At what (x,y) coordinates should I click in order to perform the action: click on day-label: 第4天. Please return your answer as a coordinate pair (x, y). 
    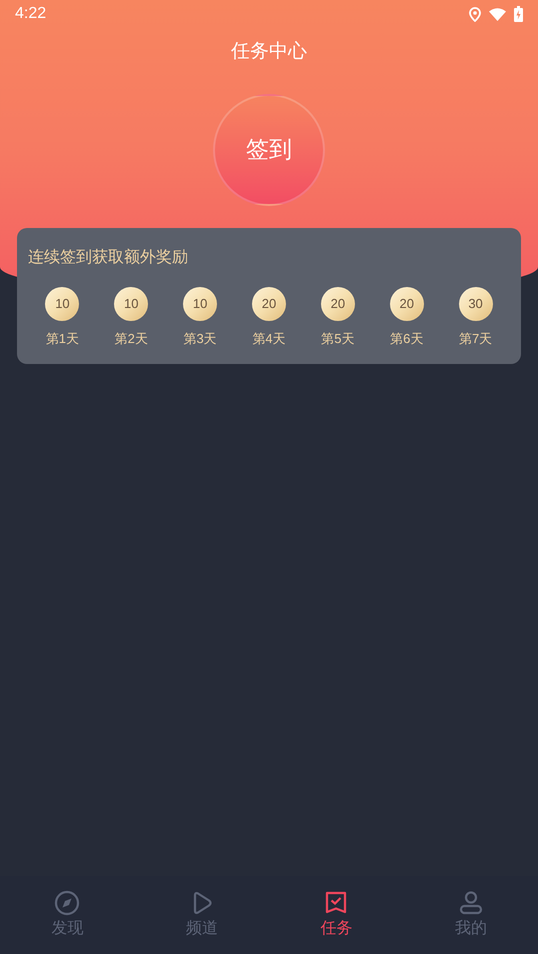
    Looking at the image, I should click on (269, 339).